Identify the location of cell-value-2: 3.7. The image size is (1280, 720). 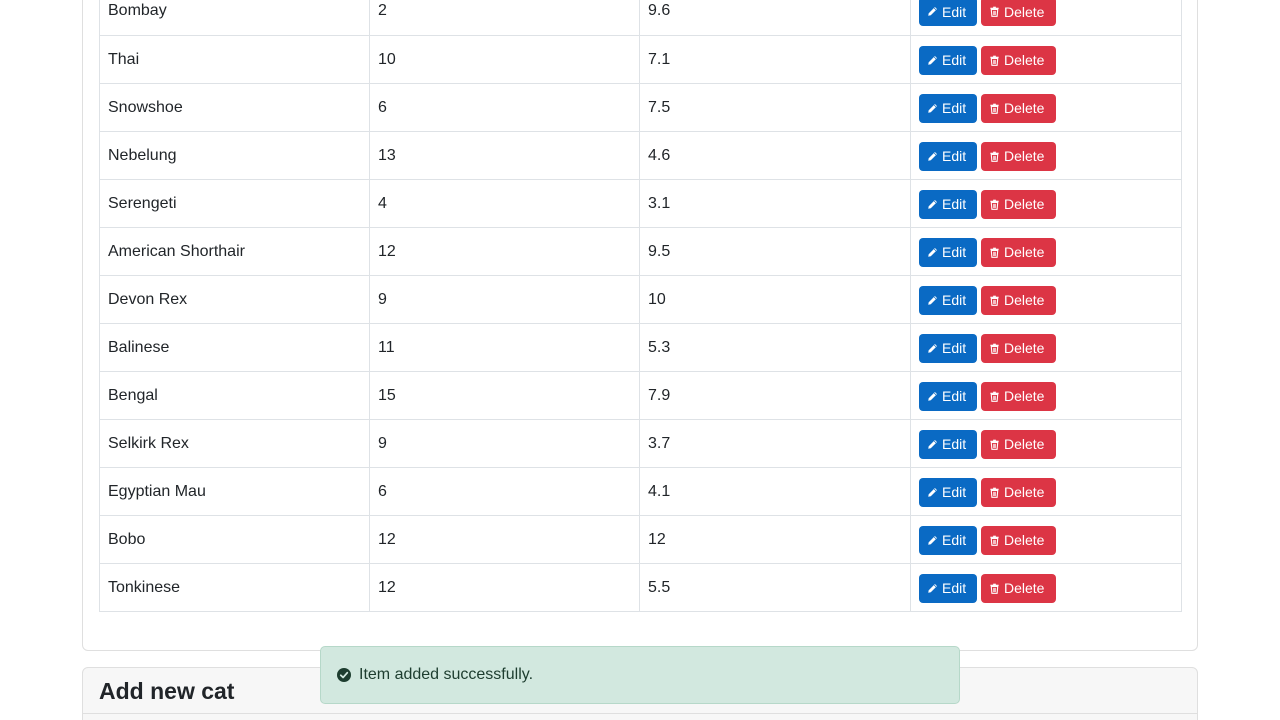
(775, 443).